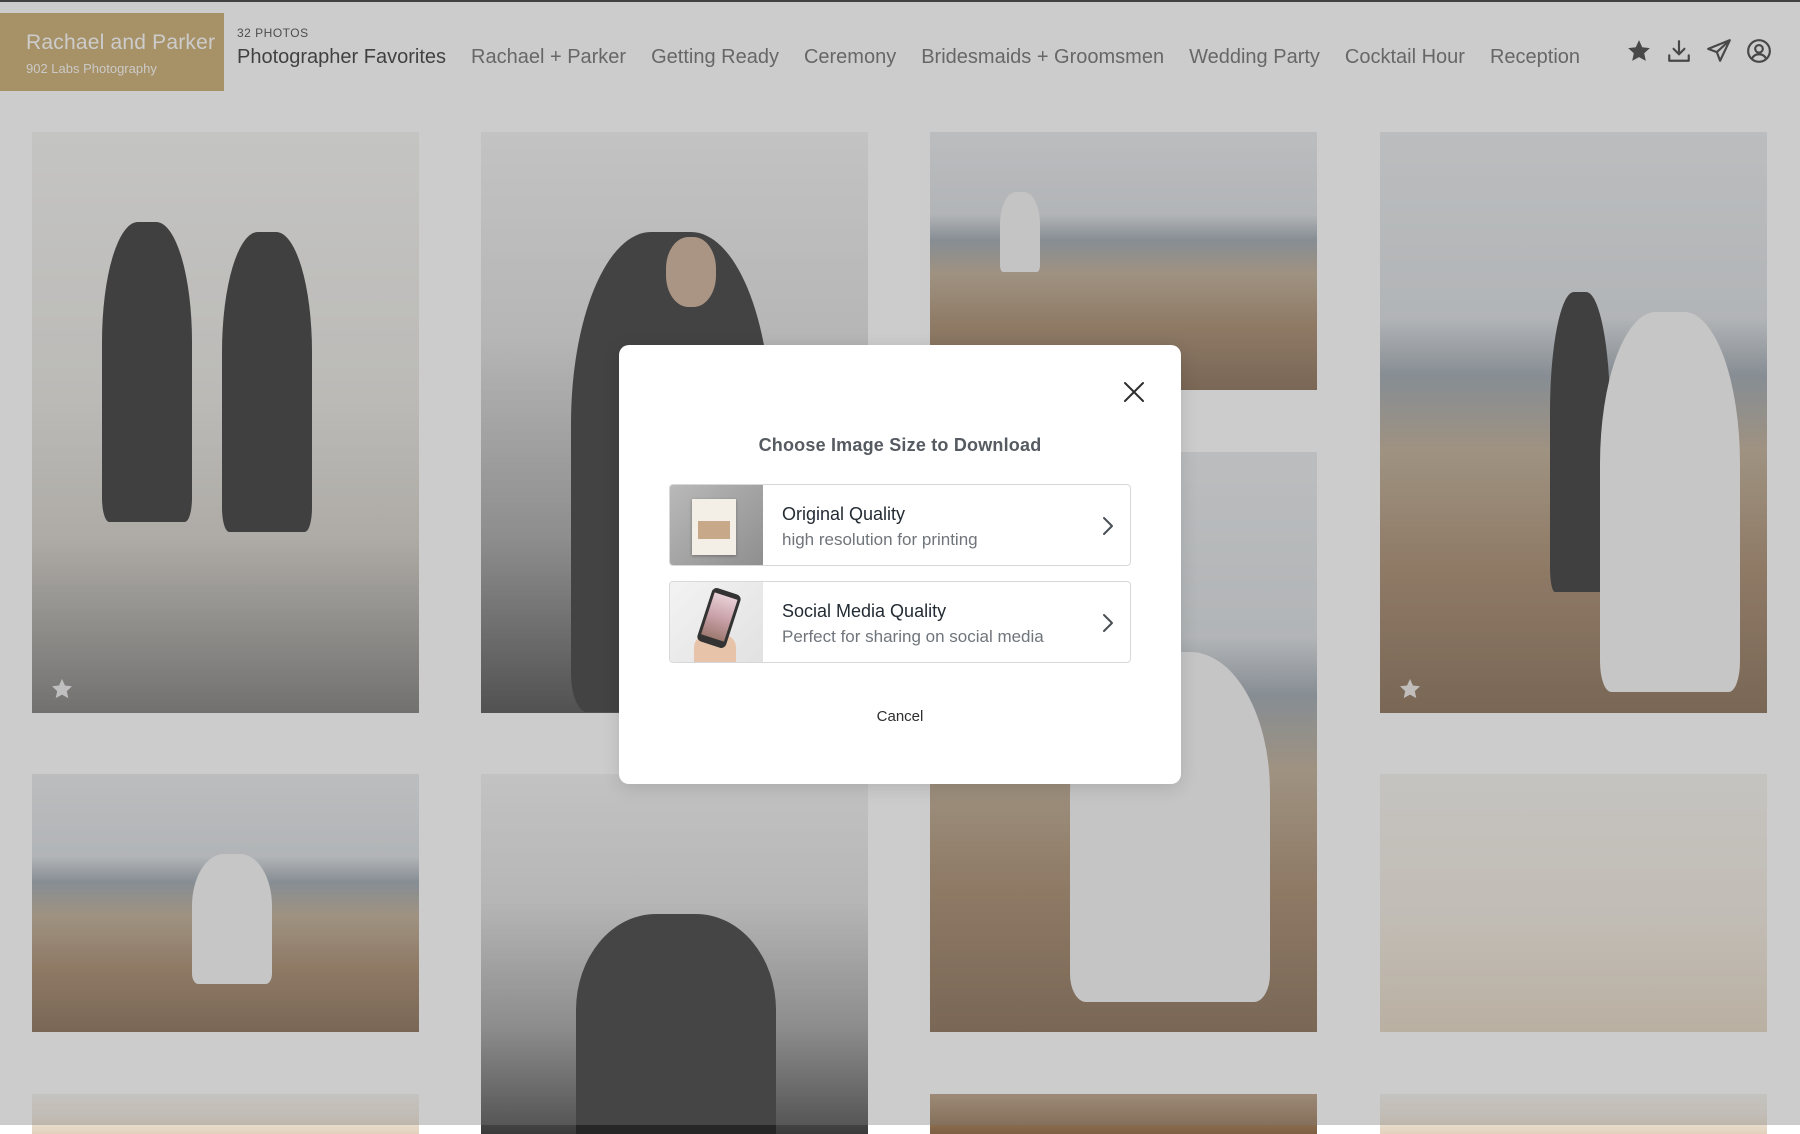 Image resolution: width=1800 pixels, height=1134 pixels. Describe the element at coordinates (716, 622) in the screenshot. I see `phone-thumbnail` at that location.